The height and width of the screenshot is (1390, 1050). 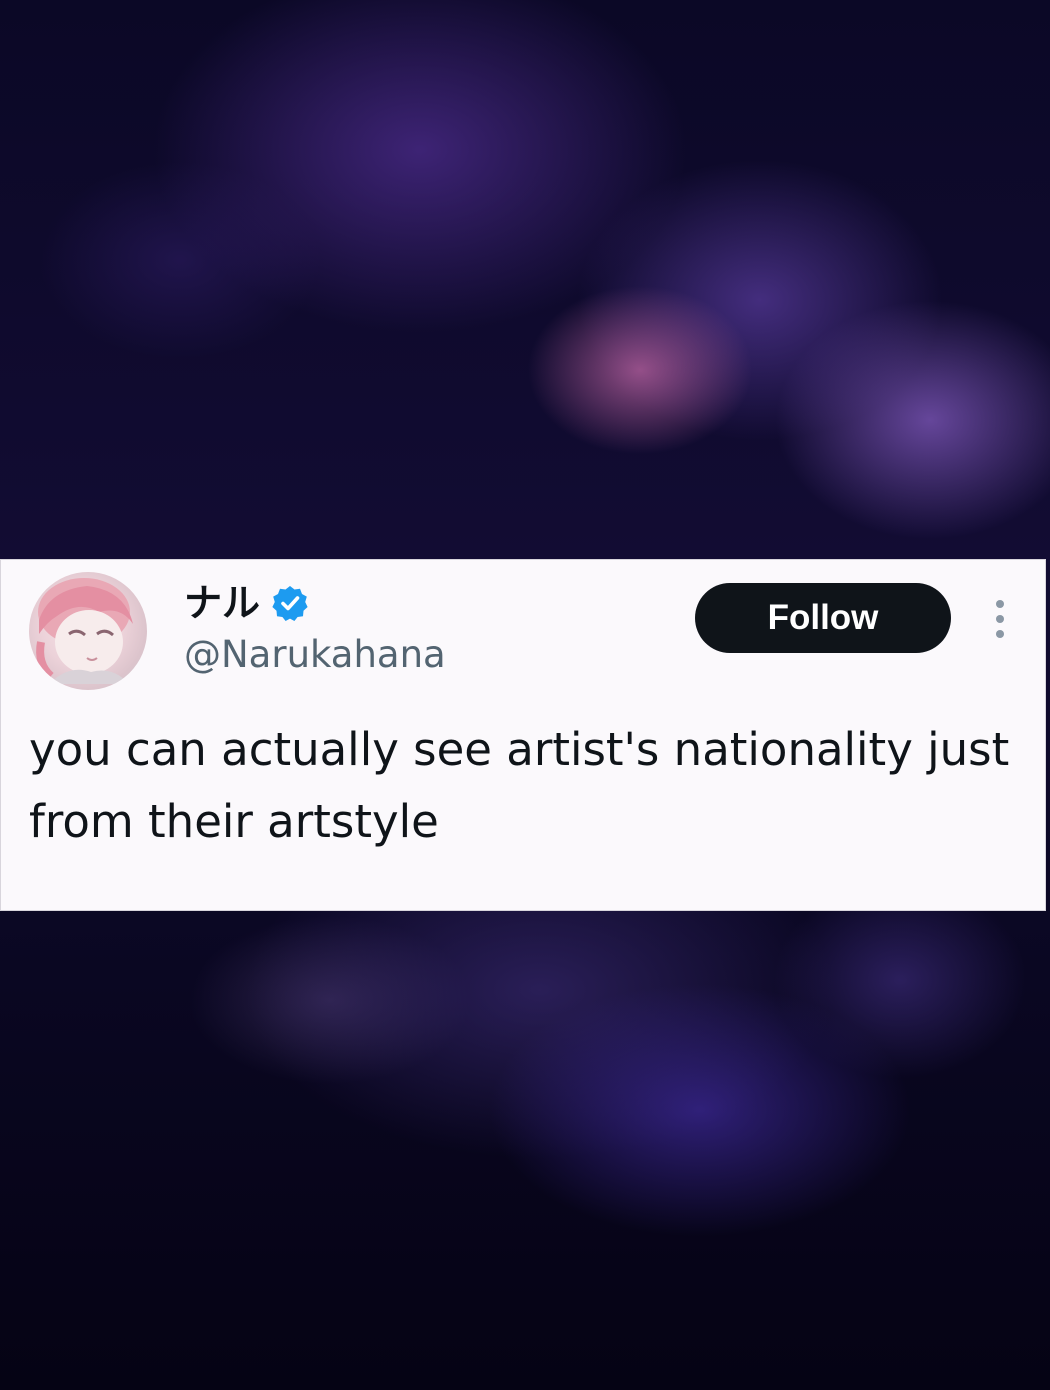 I want to click on profile-avatar, so click(x=88, y=631).